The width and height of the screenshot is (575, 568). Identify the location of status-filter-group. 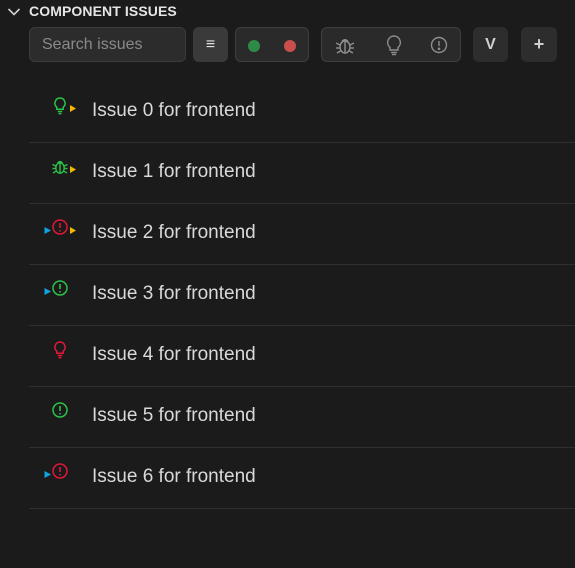
(272, 44).